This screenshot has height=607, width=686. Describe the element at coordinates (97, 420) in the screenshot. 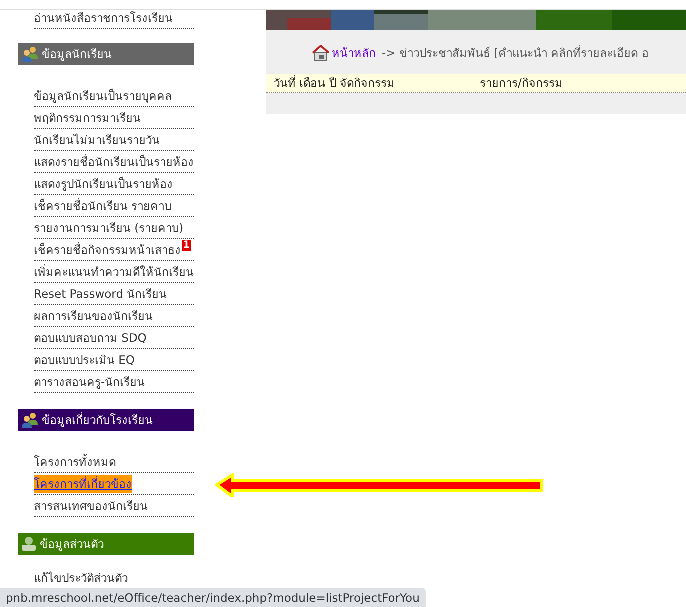

I see `section-title: ข้อมูลเกี่ยวกับโรงเรียน` at that location.